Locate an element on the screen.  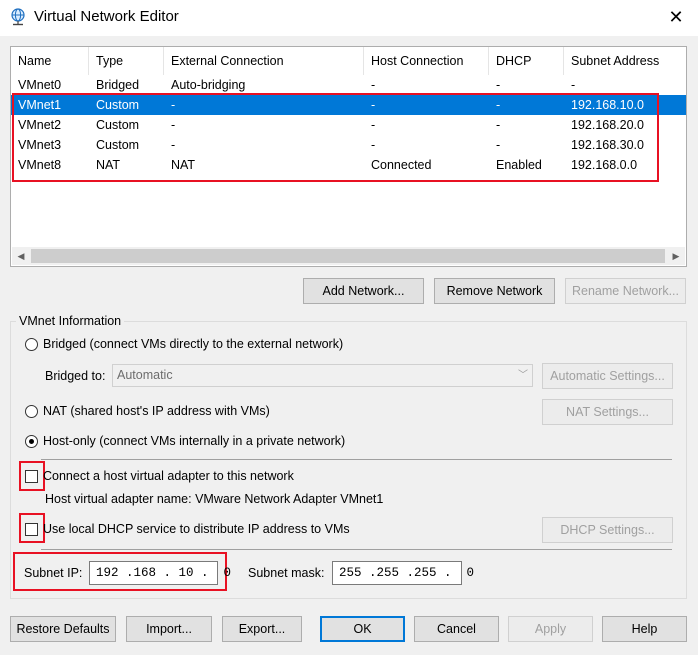
column-header-external: External Connection is located at coordinates (264, 61).